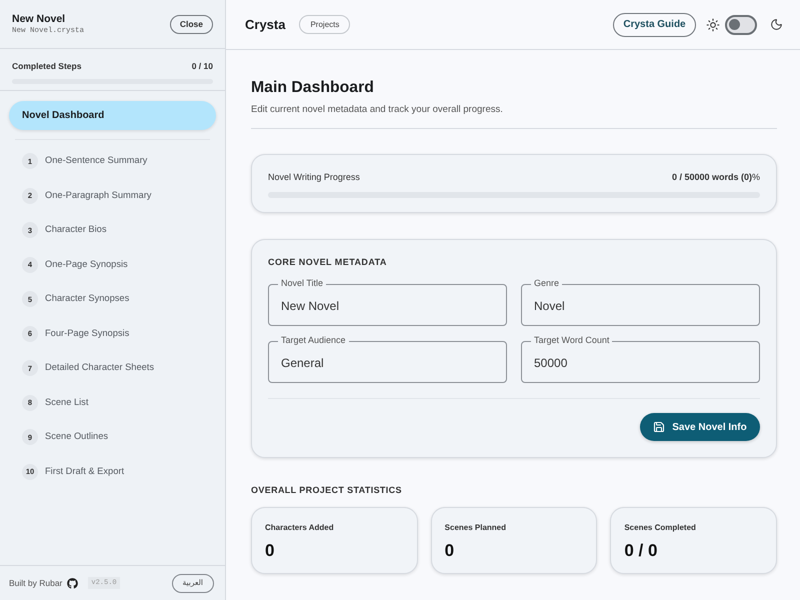 The width and height of the screenshot is (800, 600). I want to click on text-field: Target Audience General, so click(387, 359).